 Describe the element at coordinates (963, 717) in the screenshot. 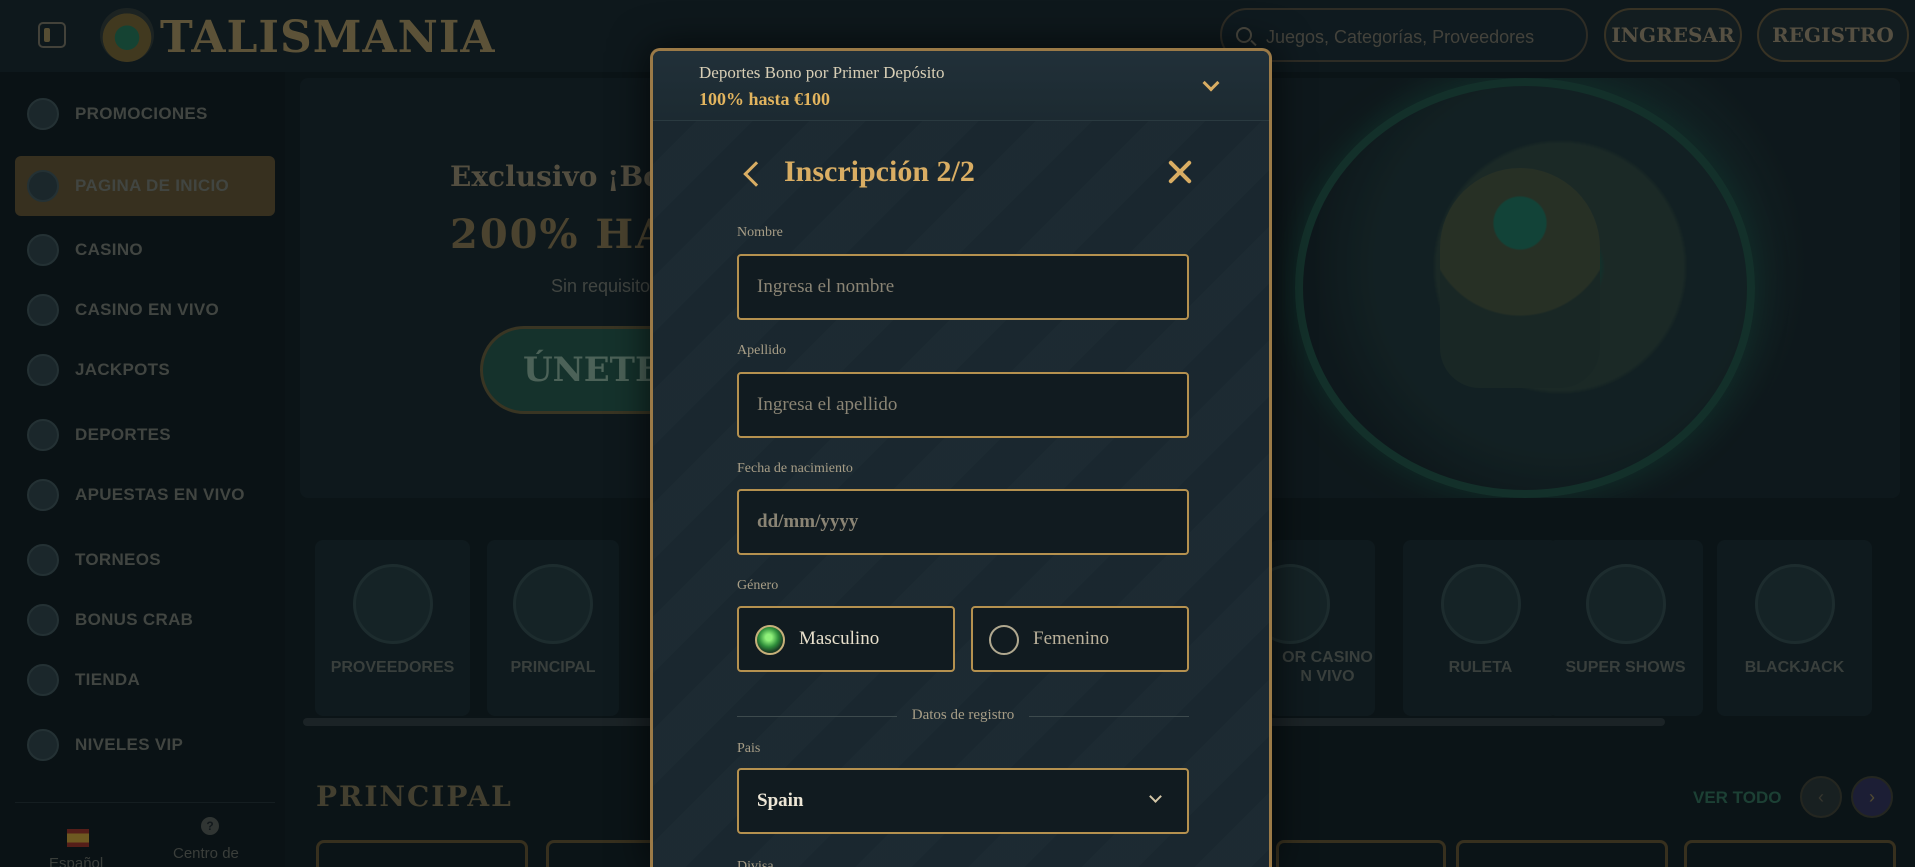

I see `section-divider: Datos de registro` at that location.